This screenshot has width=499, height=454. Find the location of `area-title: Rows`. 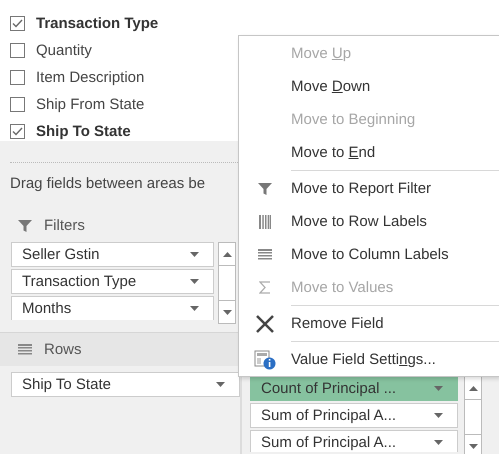

area-title: Rows is located at coordinates (63, 349).